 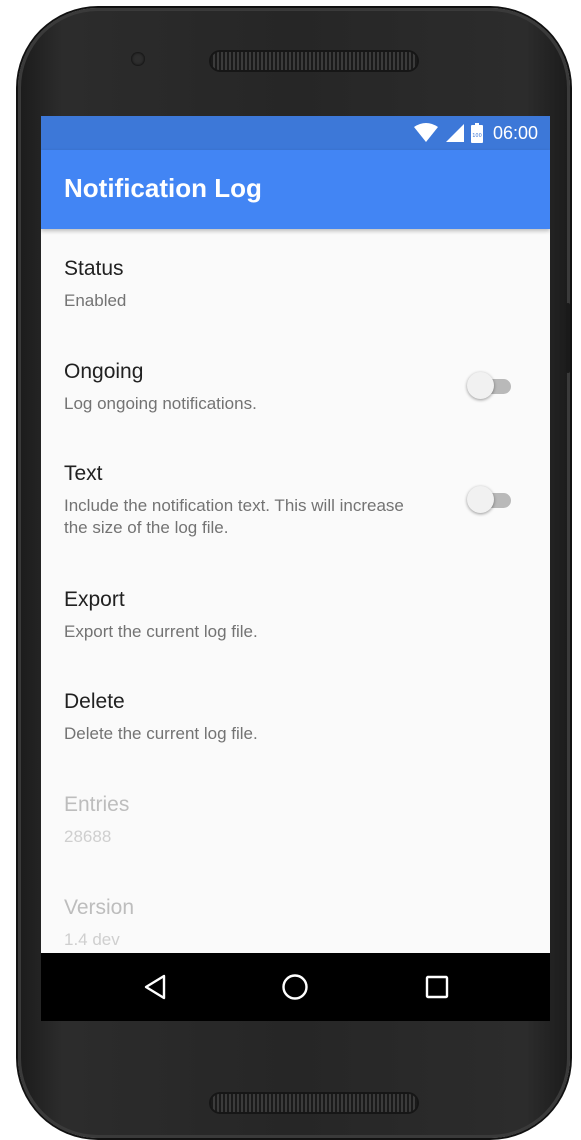 I want to click on pref-delete: Delete Delete the current log file., so click(x=295, y=720).